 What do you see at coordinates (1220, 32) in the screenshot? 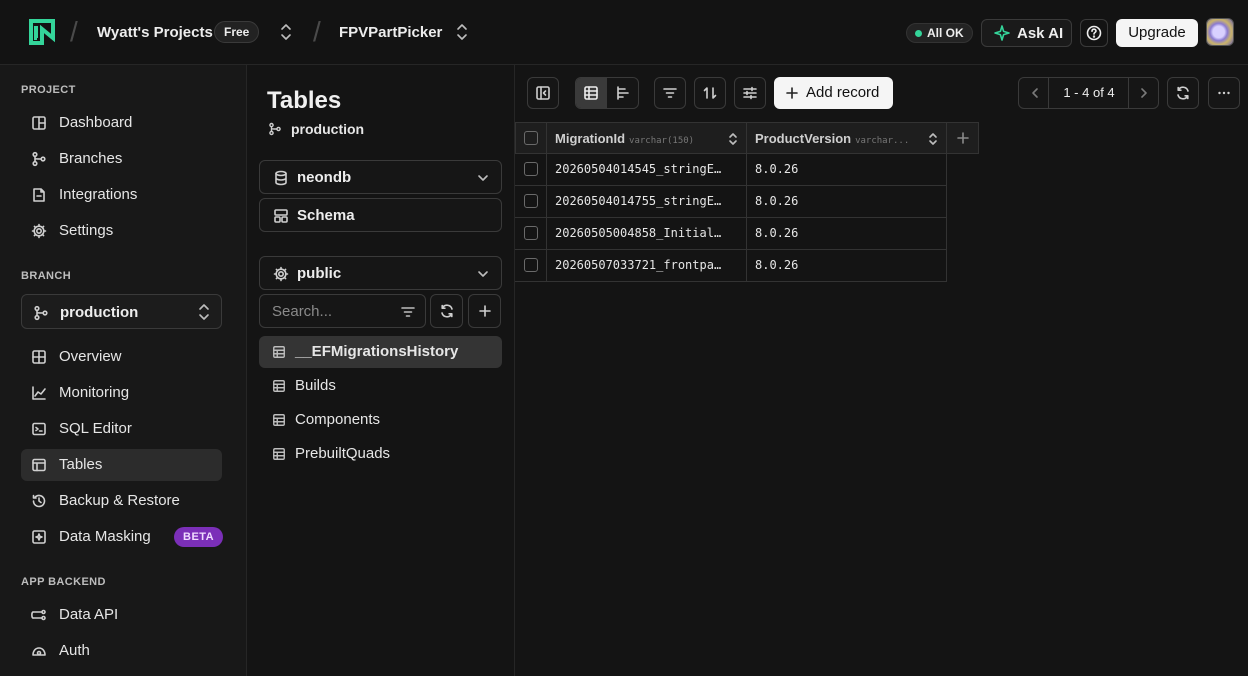
I see `avatar` at bounding box center [1220, 32].